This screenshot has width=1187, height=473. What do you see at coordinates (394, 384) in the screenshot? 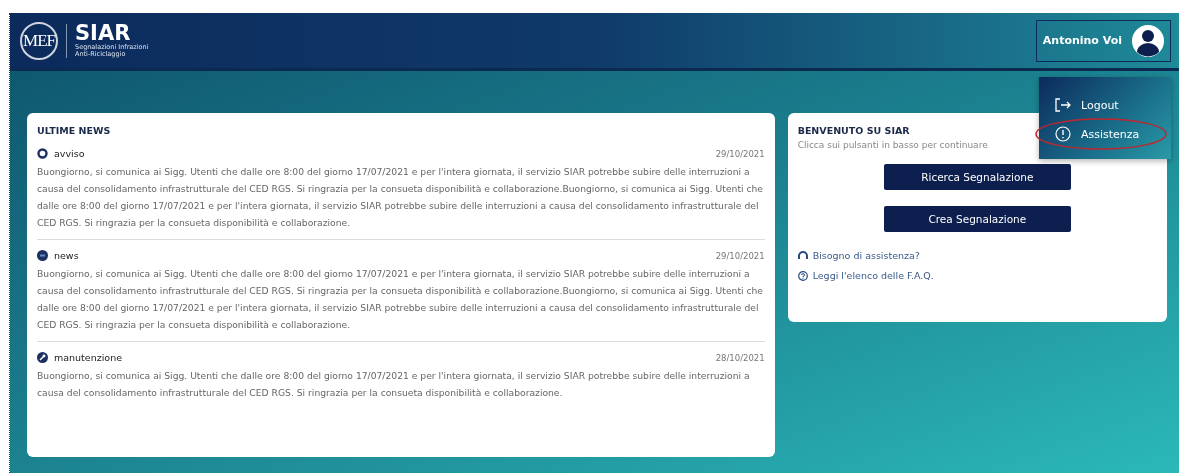
I see `news-text: Buongiorno, si comunica ai Sigg. Utenti che dalle ore 8:00 del giorno 17/07/2021 e per l'intera giornata, il servizio SIAR potrebbe subire delle interruzioni a causa del consolidamento infrastrutturale del CED RGS. Si ringrazia per la consueta disponibilità e collaborazione.` at bounding box center [394, 384].